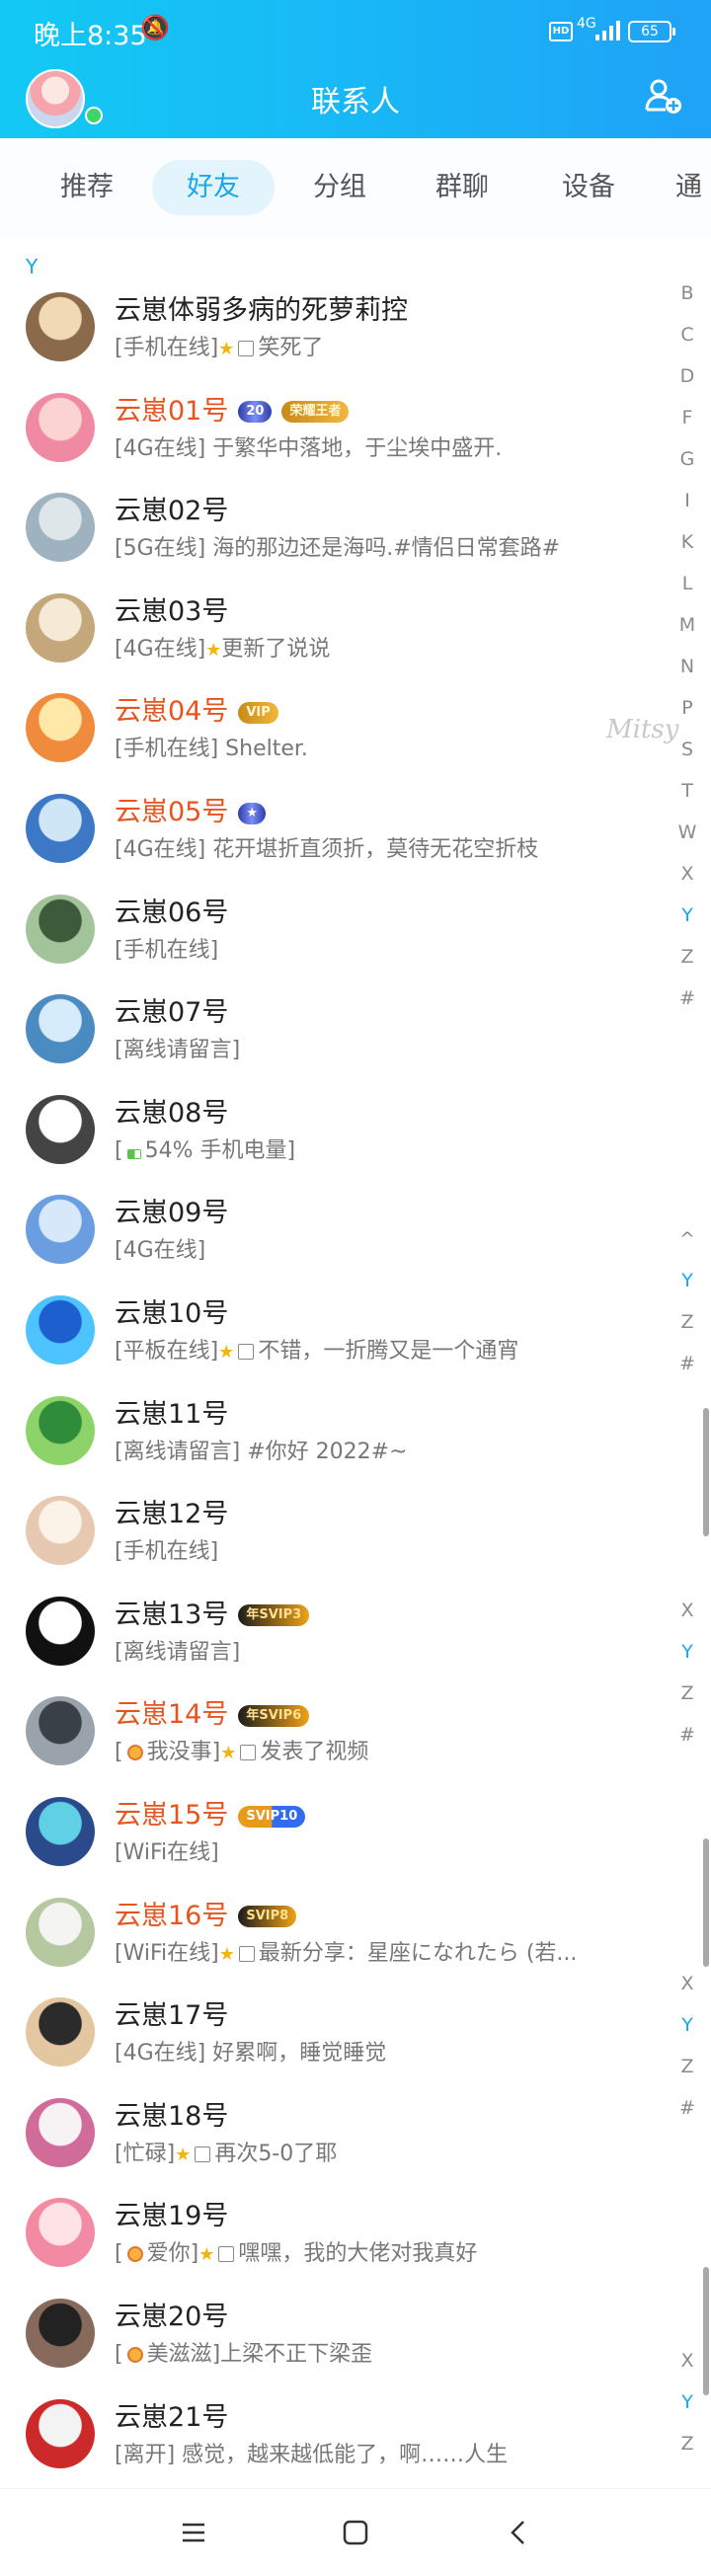  What do you see at coordinates (340, 2435) in the screenshot?
I see `contact-row: 云崽21号 [离开] 感觉，越来越低能了，啊……人生` at bounding box center [340, 2435].